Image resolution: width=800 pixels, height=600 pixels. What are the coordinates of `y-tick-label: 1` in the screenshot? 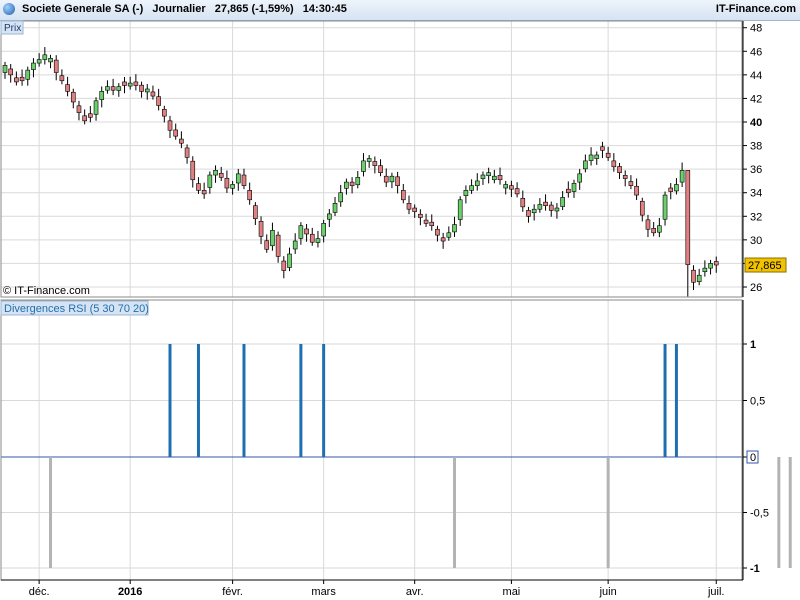 It's located at (753, 345).